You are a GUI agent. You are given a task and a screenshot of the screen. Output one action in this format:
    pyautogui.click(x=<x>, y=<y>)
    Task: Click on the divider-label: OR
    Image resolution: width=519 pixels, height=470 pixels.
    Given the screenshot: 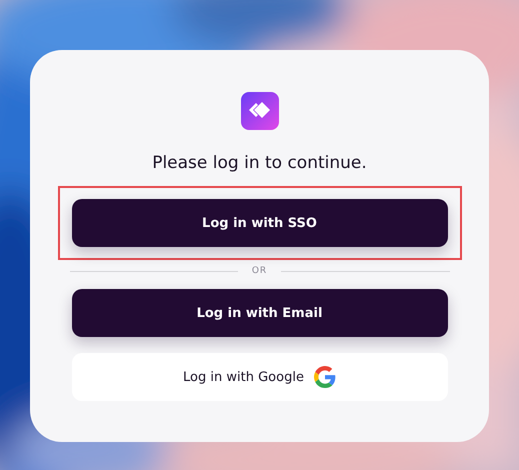 What is the action you would take?
    pyautogui.click(x=260, y=271)
    